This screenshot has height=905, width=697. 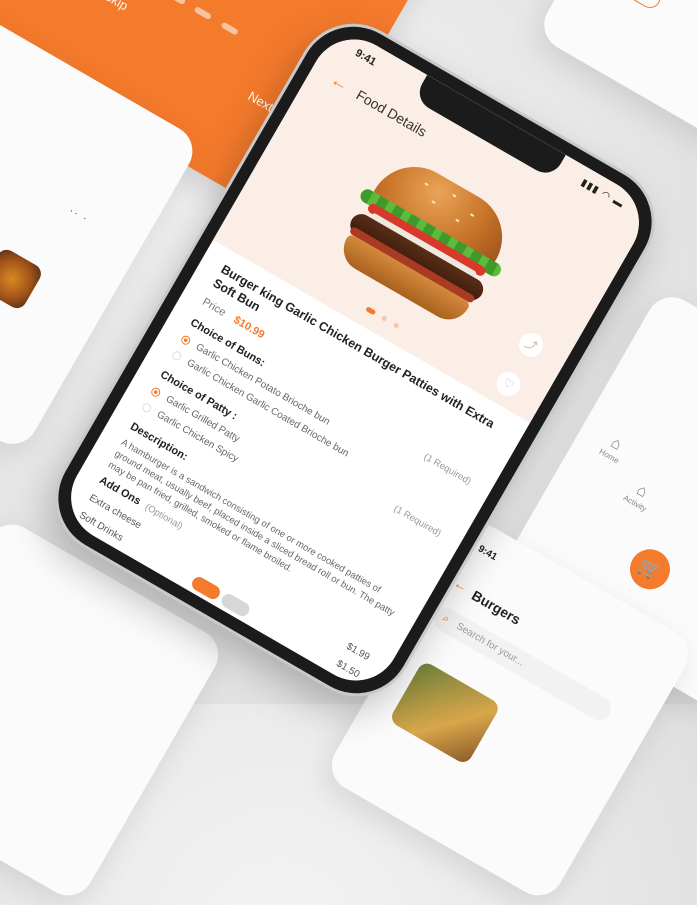 What do you see at coordinates (614, 448) in the screenshot?
I see `nav-home: ⌂ Home` at bounding box center [614, 448].